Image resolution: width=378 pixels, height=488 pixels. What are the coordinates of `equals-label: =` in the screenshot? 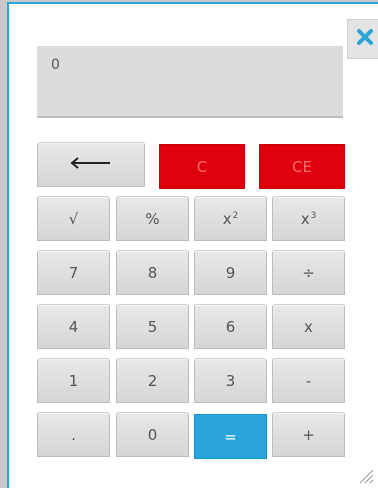 It's located at (230, 436).